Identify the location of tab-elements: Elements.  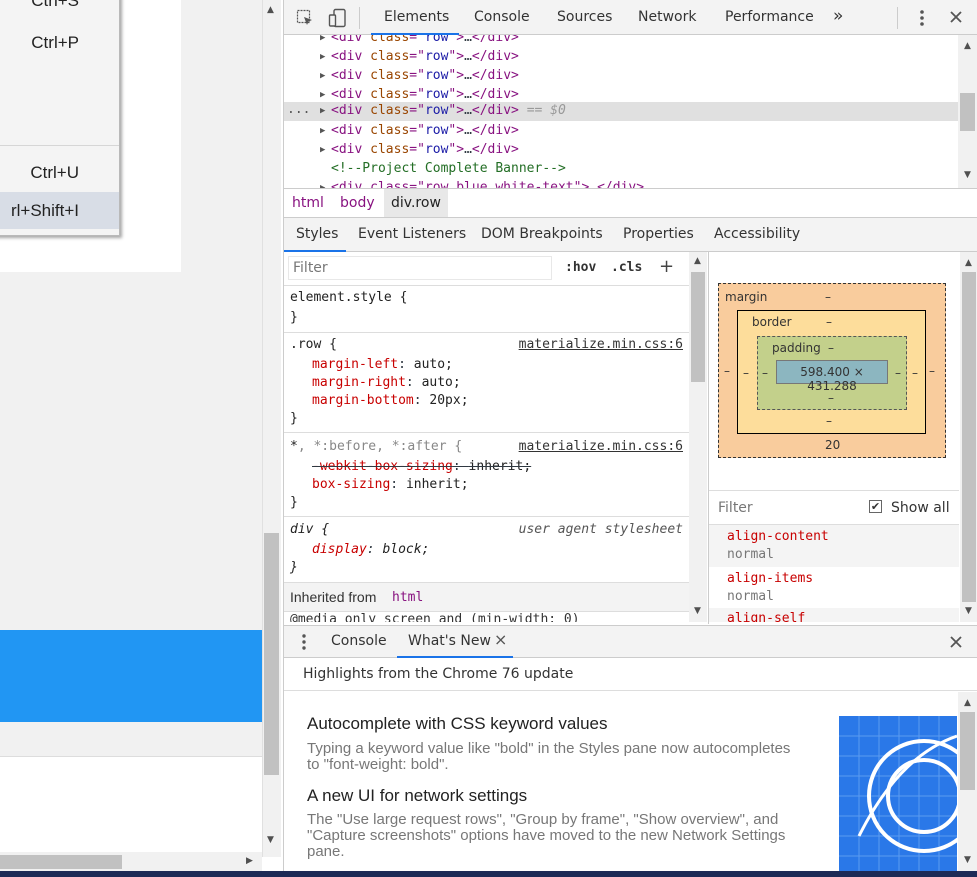
(416, 17).